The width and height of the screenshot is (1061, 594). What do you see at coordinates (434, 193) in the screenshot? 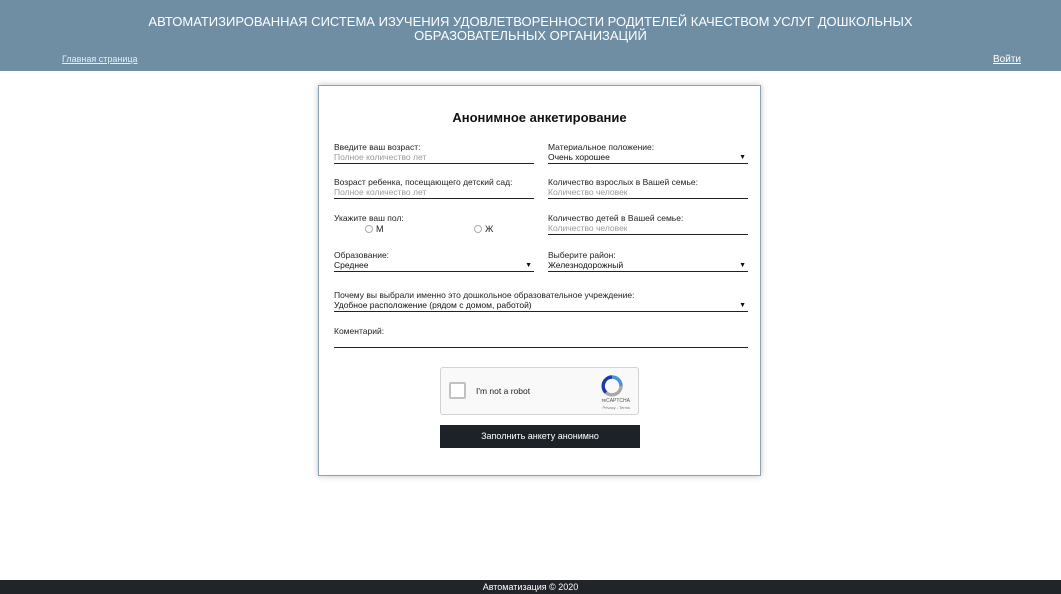
I see `child-age-input: Полное количество лет` at bounding box center [434, 193].